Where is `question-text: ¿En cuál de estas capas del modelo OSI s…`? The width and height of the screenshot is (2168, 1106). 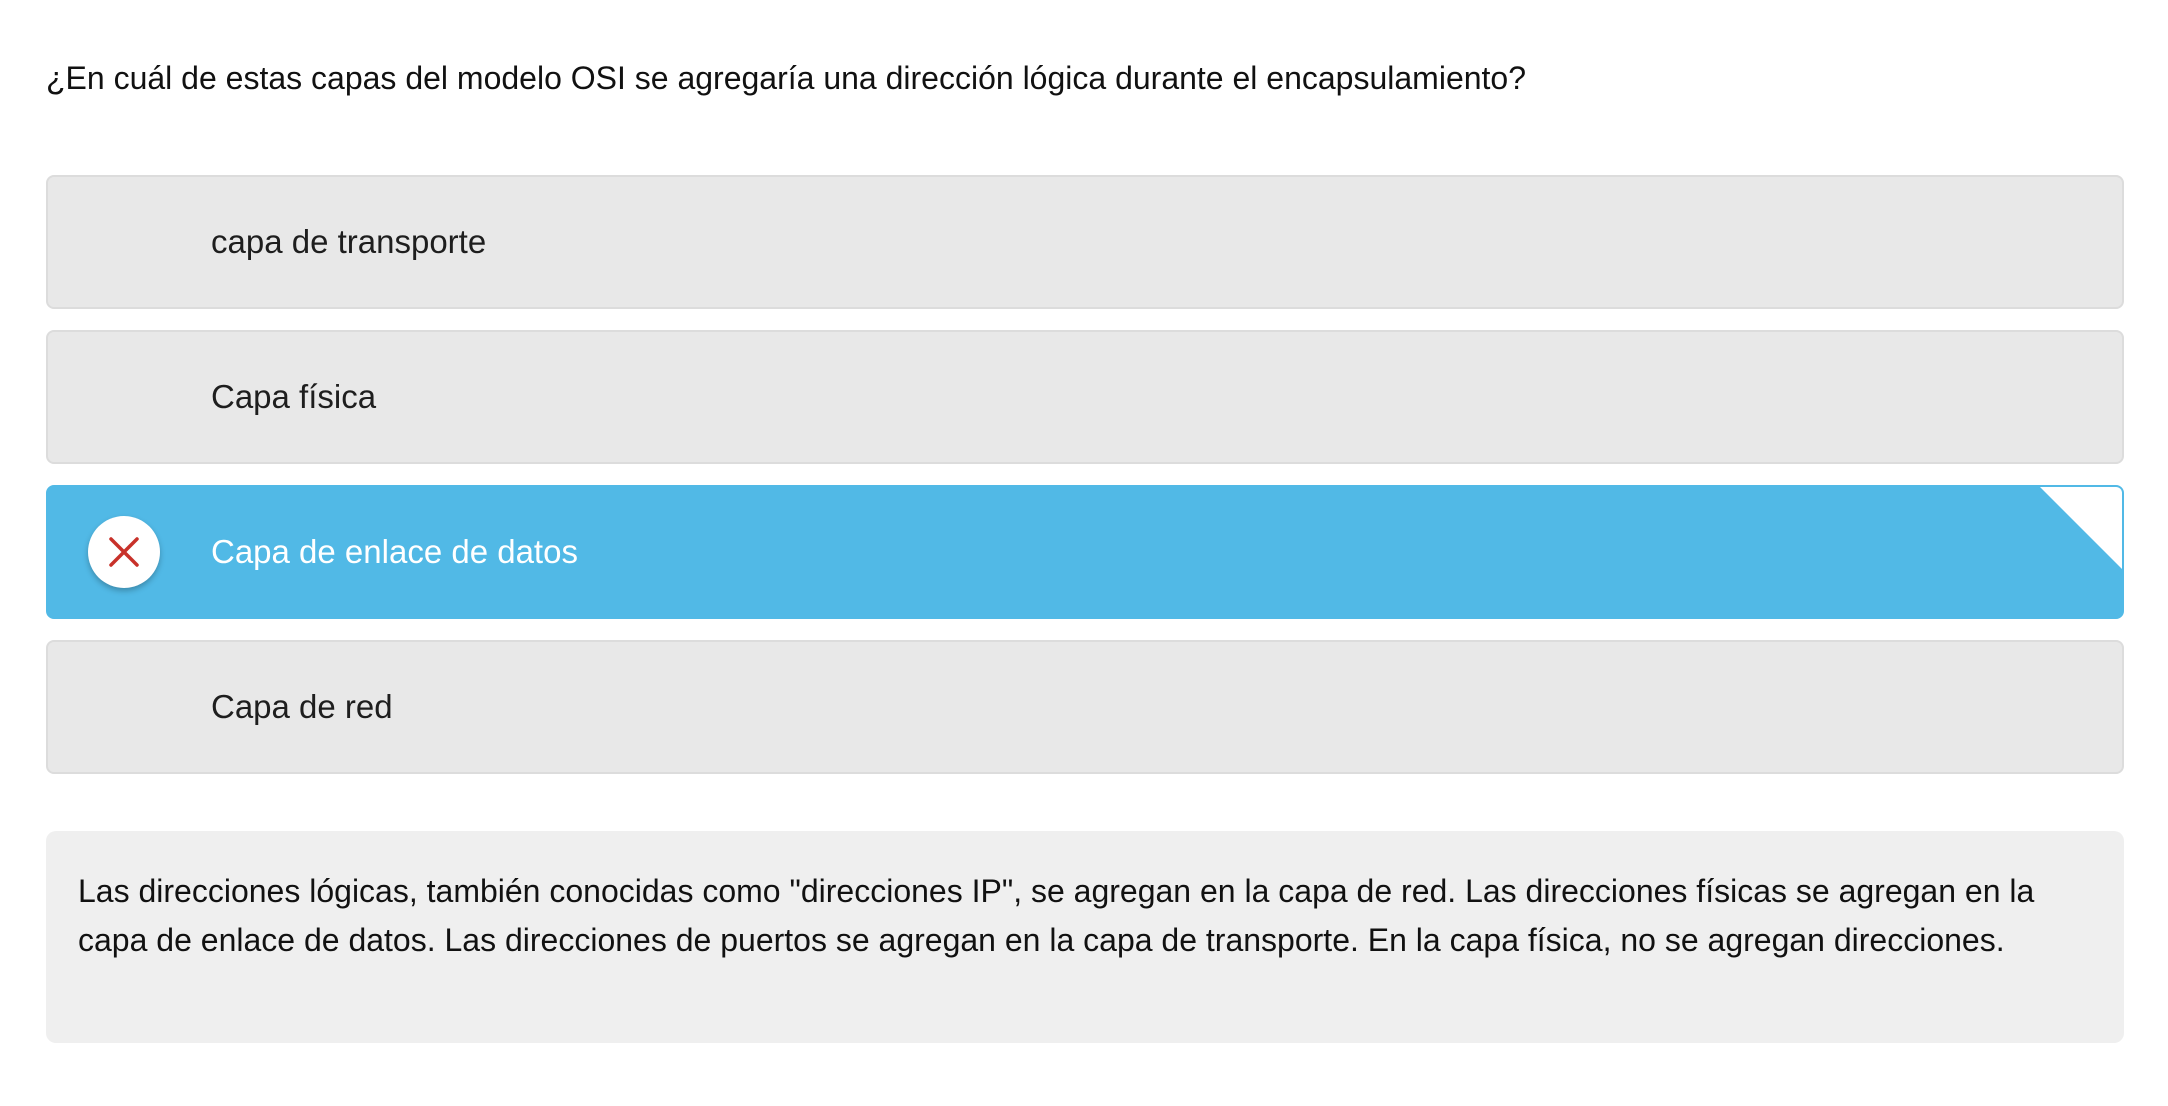 question-text: ¿En cuál de estas capas del modelo OSI s… is located at coordinates (786, 78).